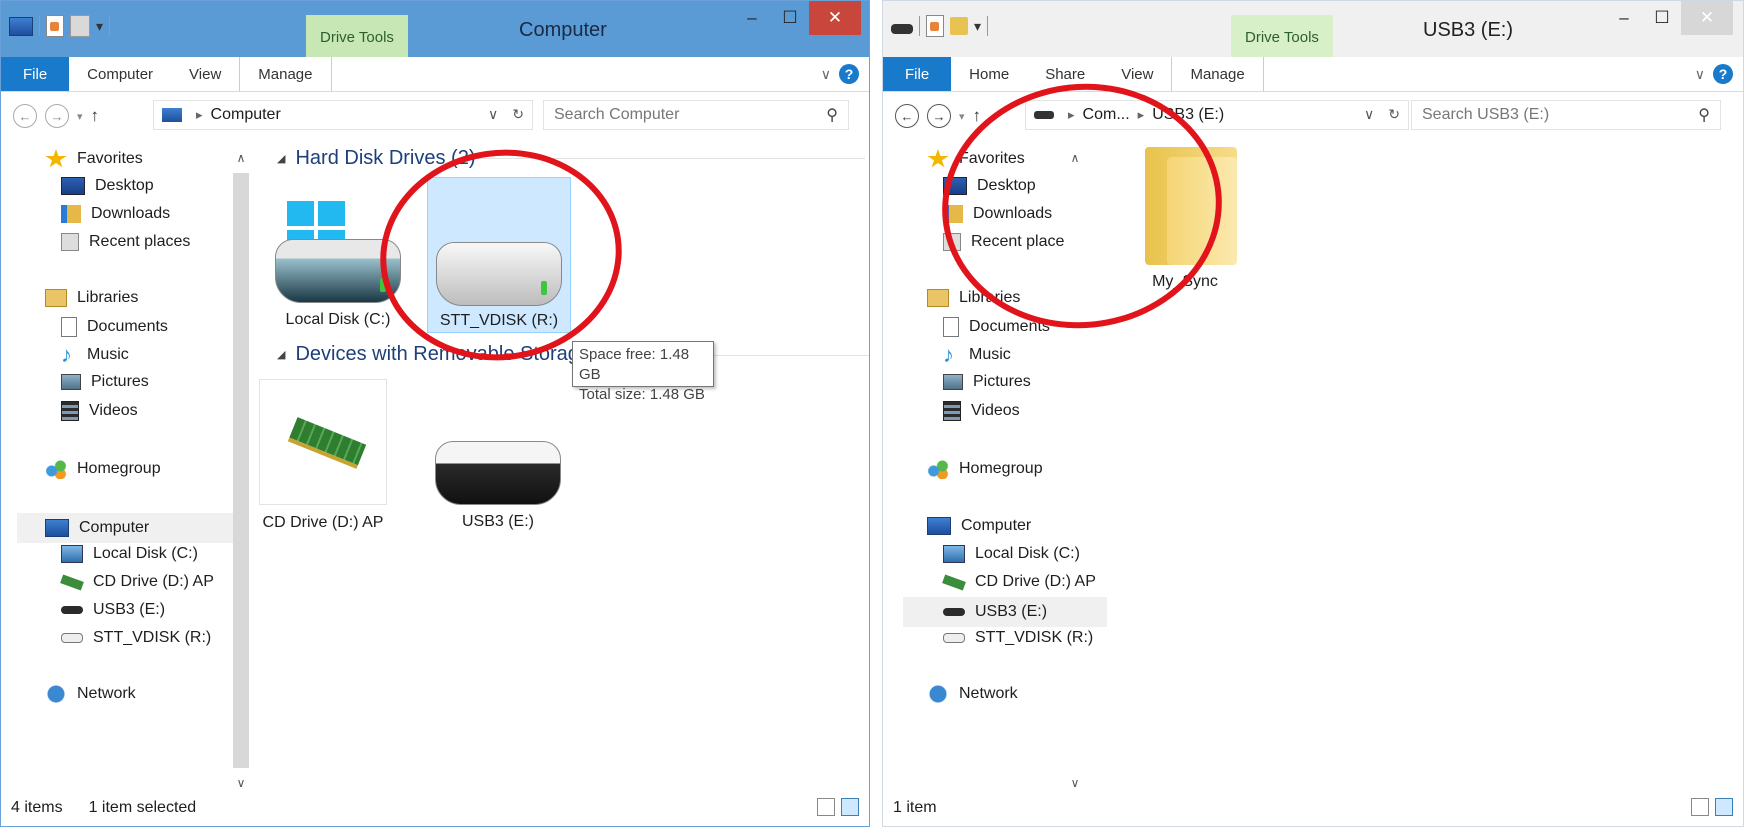 This screenshot has height=827, width=1744. Describe the element at coordinates (1566, 115) in the screenshot. I see `search-input: Search USB3 (E:) ⚲` at that location.